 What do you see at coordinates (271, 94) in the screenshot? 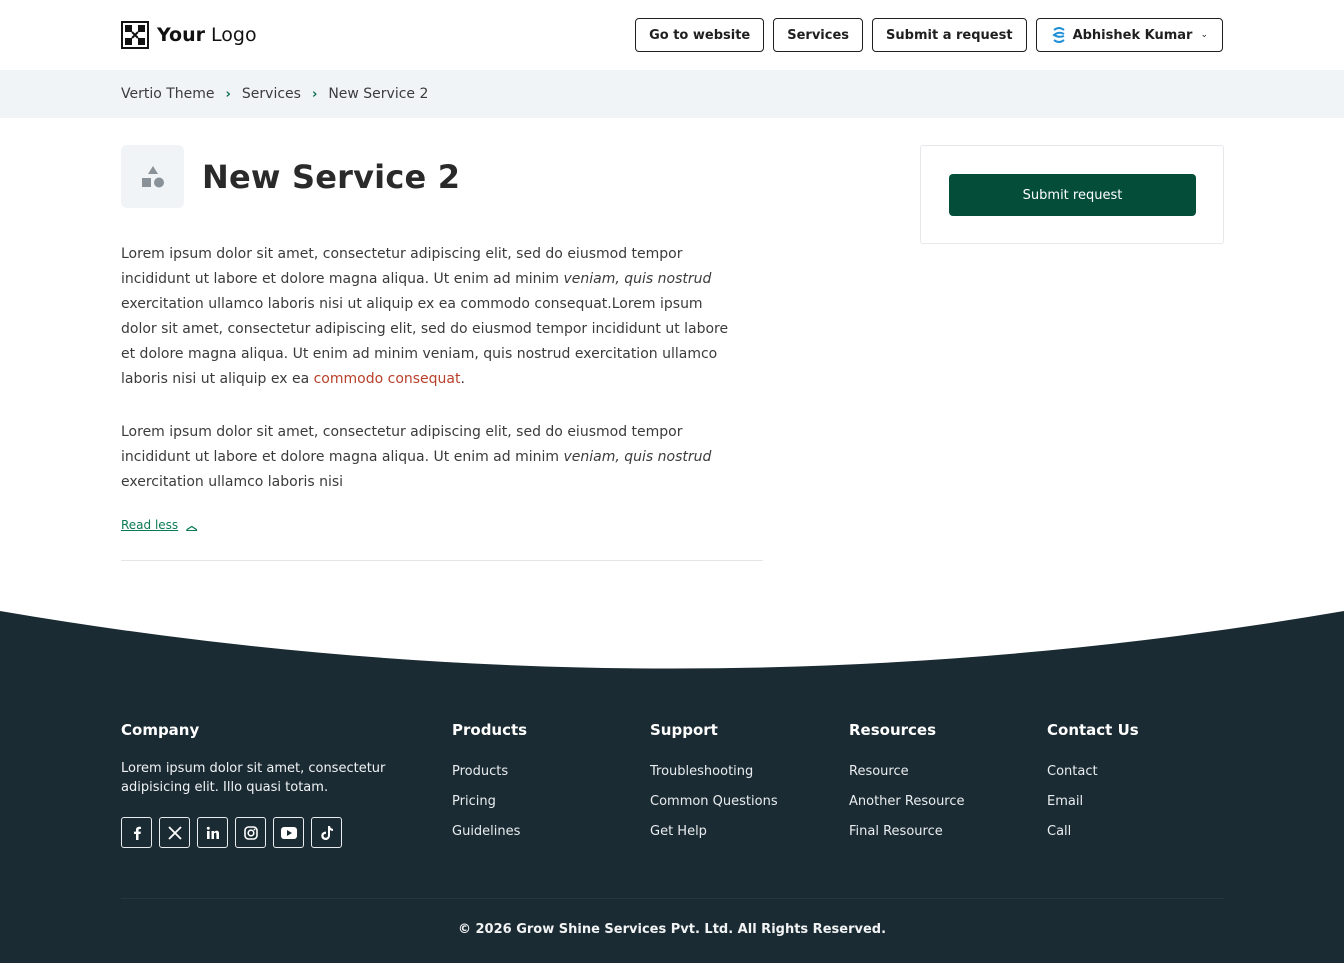
I see `breadcrumb-item-services: Services` at bounding box center [271, 94].